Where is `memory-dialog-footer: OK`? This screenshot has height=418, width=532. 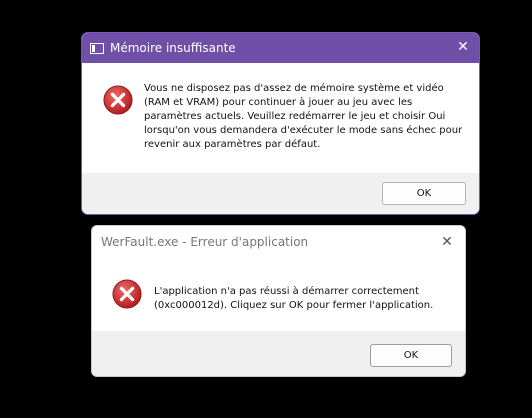 memory-dialog-footer: OK is located at coordinates (280, 193).